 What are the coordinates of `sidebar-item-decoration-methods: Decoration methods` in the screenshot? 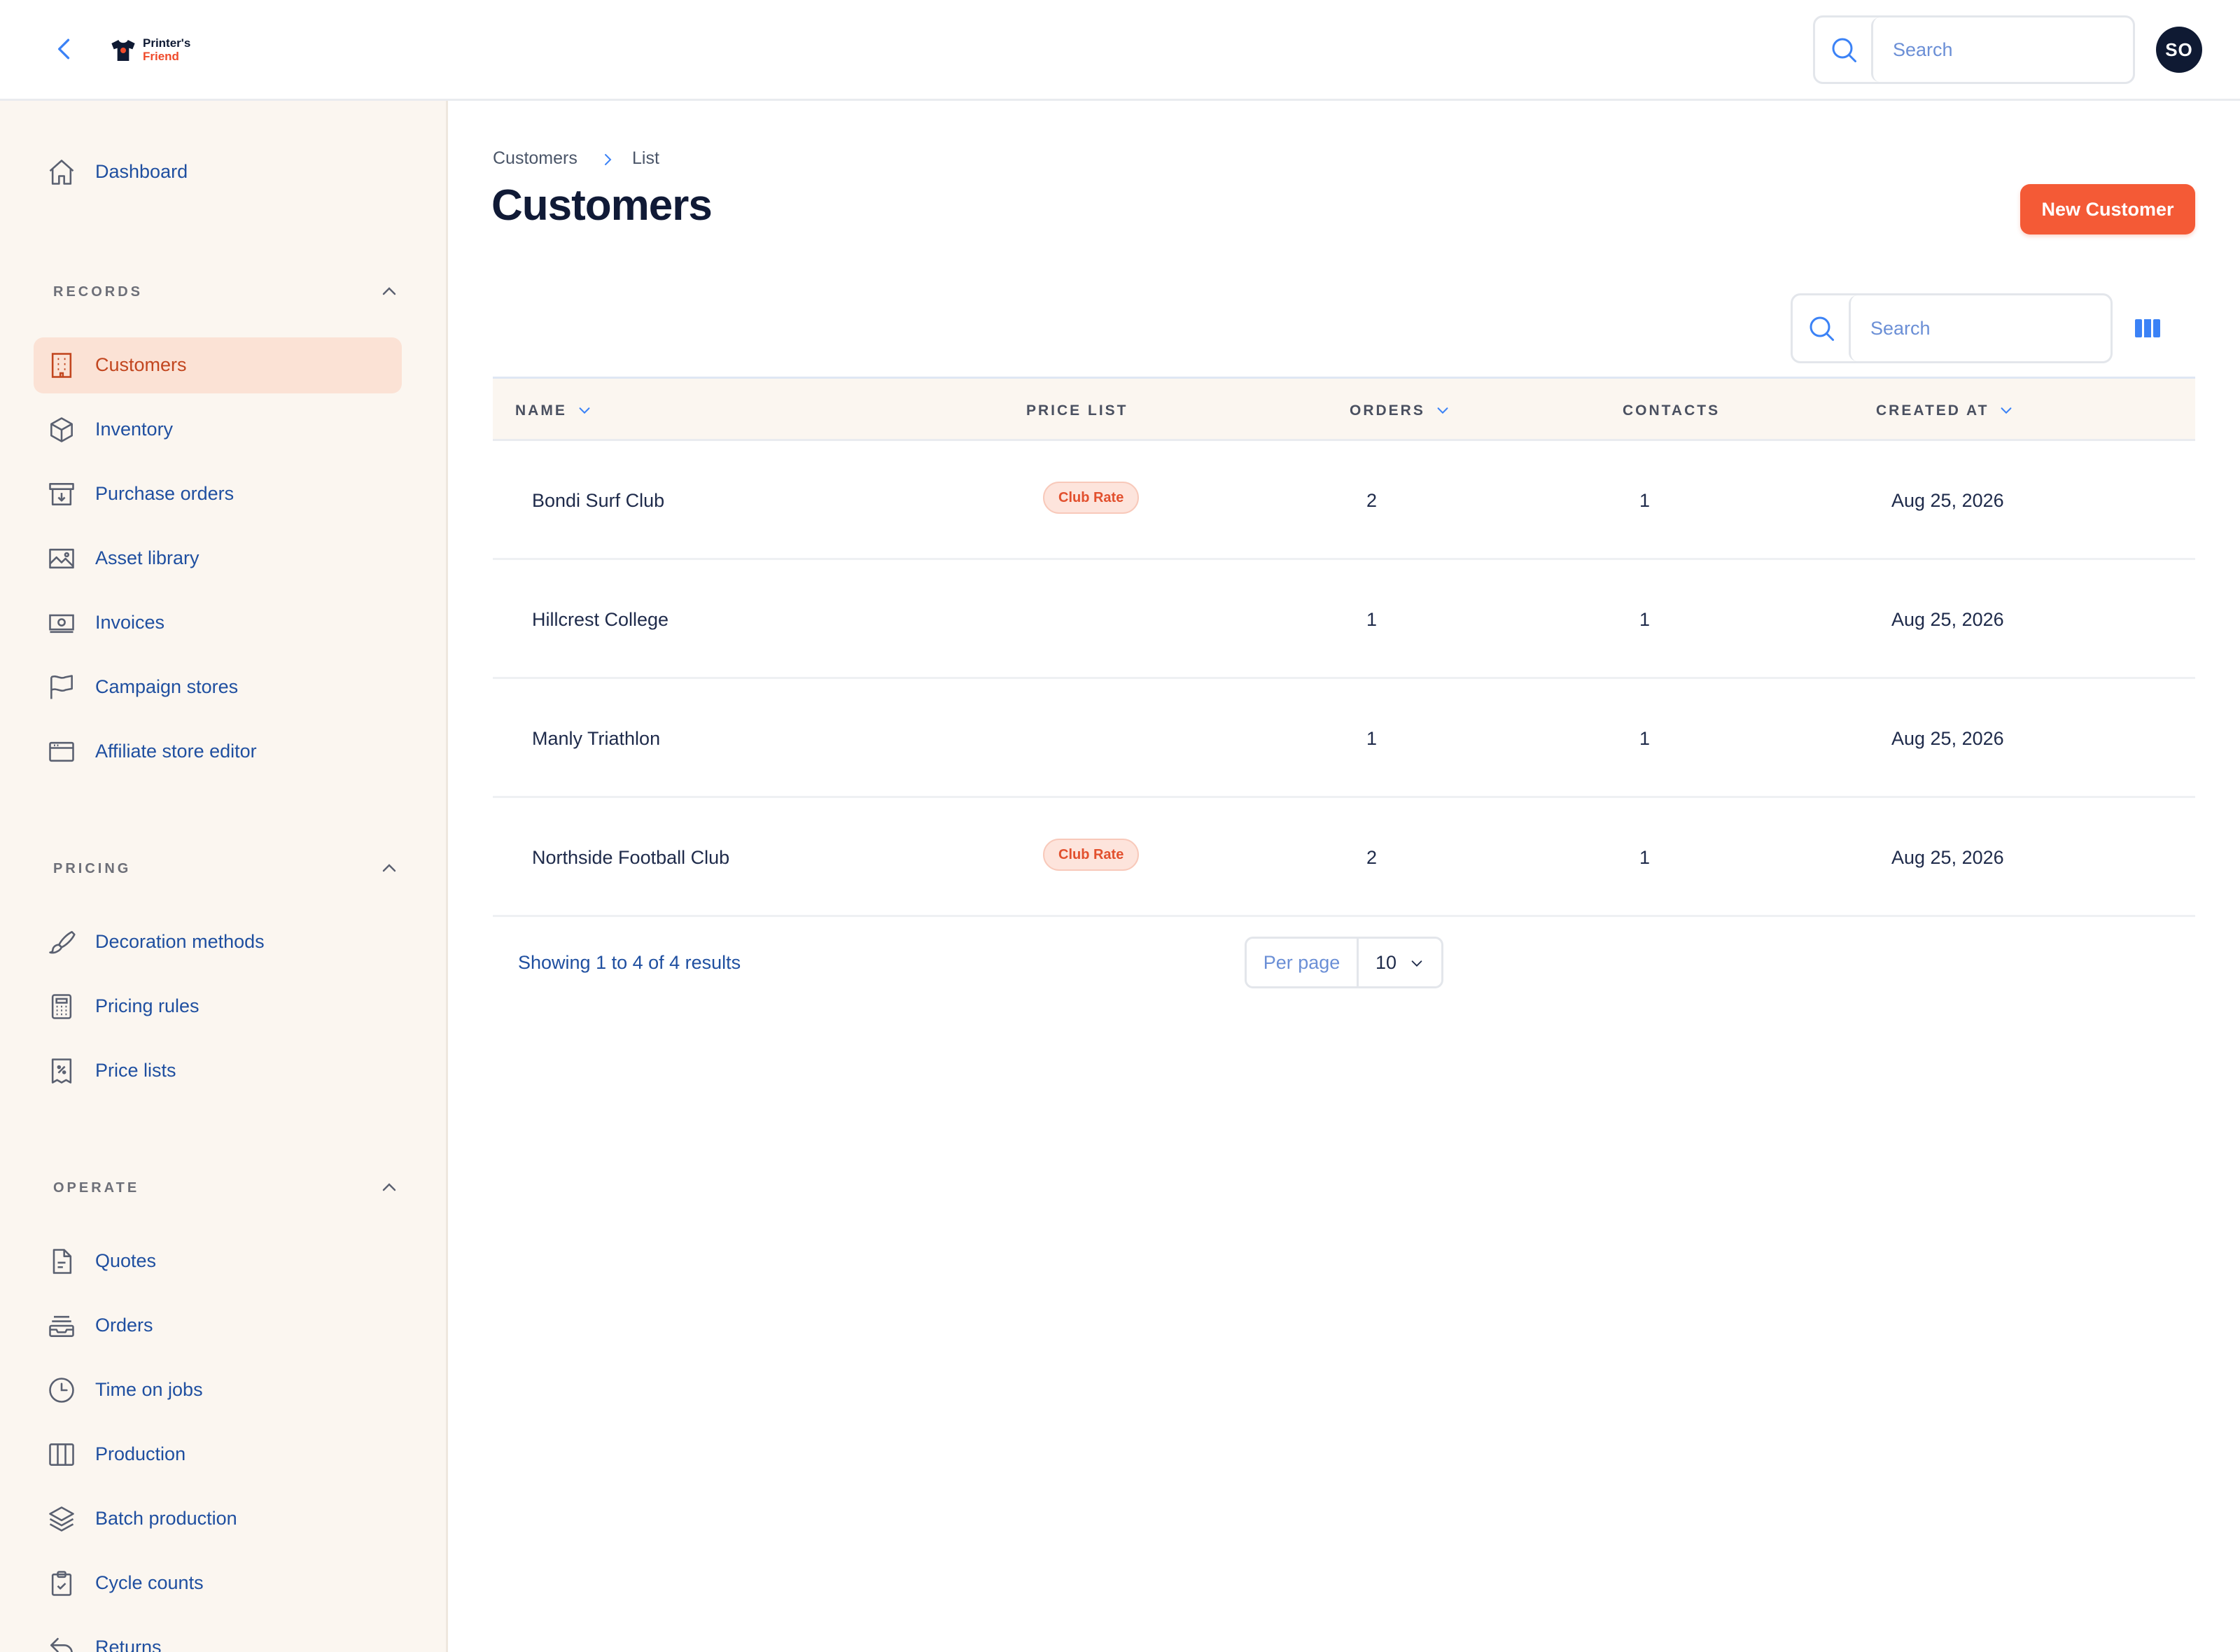 It's located at (218, 942).